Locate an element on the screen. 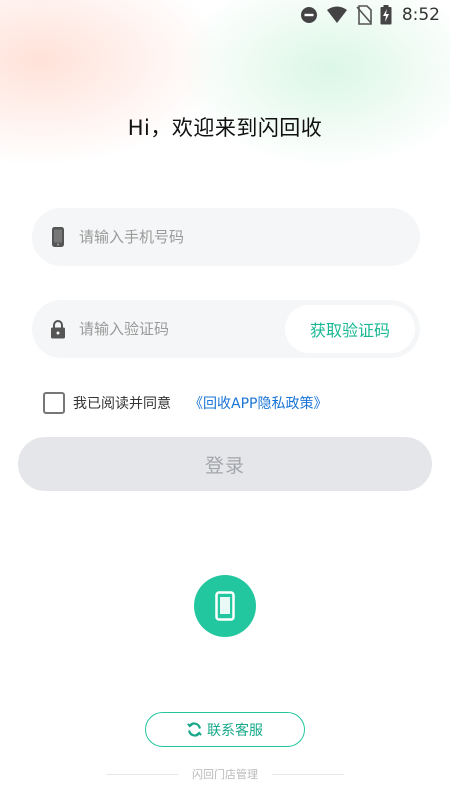 The height and width of the screenshot is (800, 450). lock-icon is located at coordinates (58, 329).